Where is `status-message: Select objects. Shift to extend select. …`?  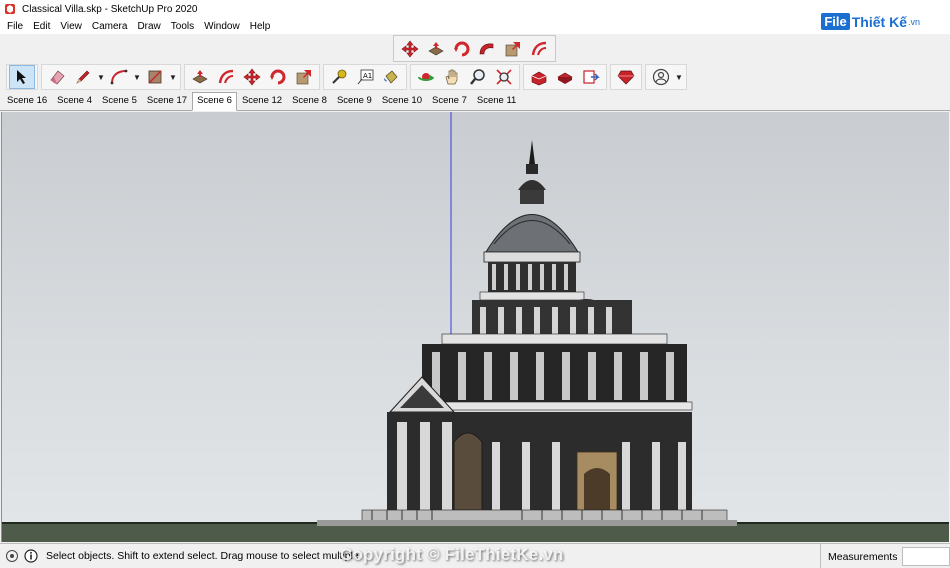 status-message: Select objects. Shift to extend select. … is located at coordinates (204, 556).